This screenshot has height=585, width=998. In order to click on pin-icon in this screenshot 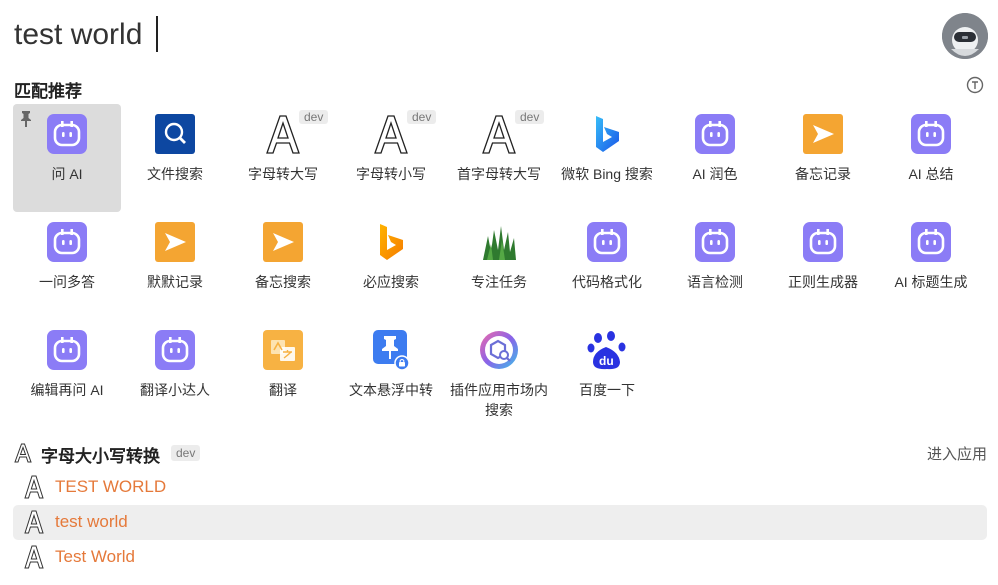, I will do `click(26, 119)`.